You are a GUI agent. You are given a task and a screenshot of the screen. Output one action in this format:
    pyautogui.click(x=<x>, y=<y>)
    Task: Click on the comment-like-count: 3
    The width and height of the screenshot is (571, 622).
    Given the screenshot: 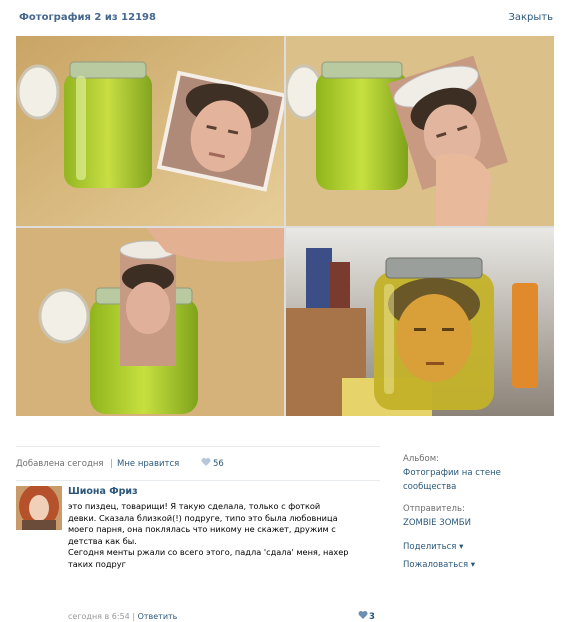 What is the action you would take?
    pyautogui.click(x=372, y=617)
    